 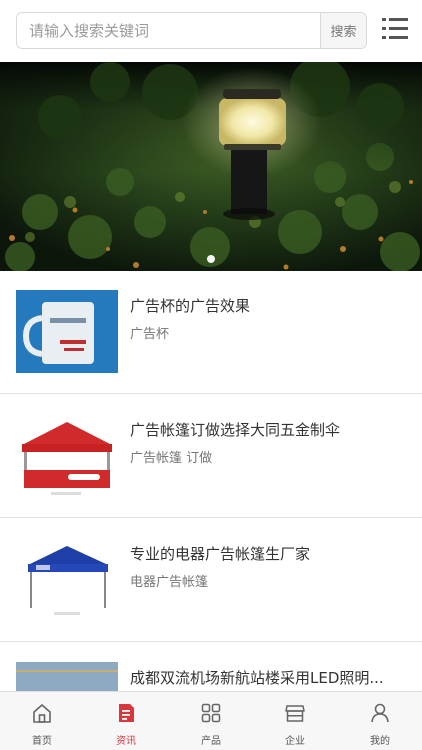 What do you see at coordinates (211, 713) in the screenshot?
I see `grid-icon` at bounding box center [211, 713].